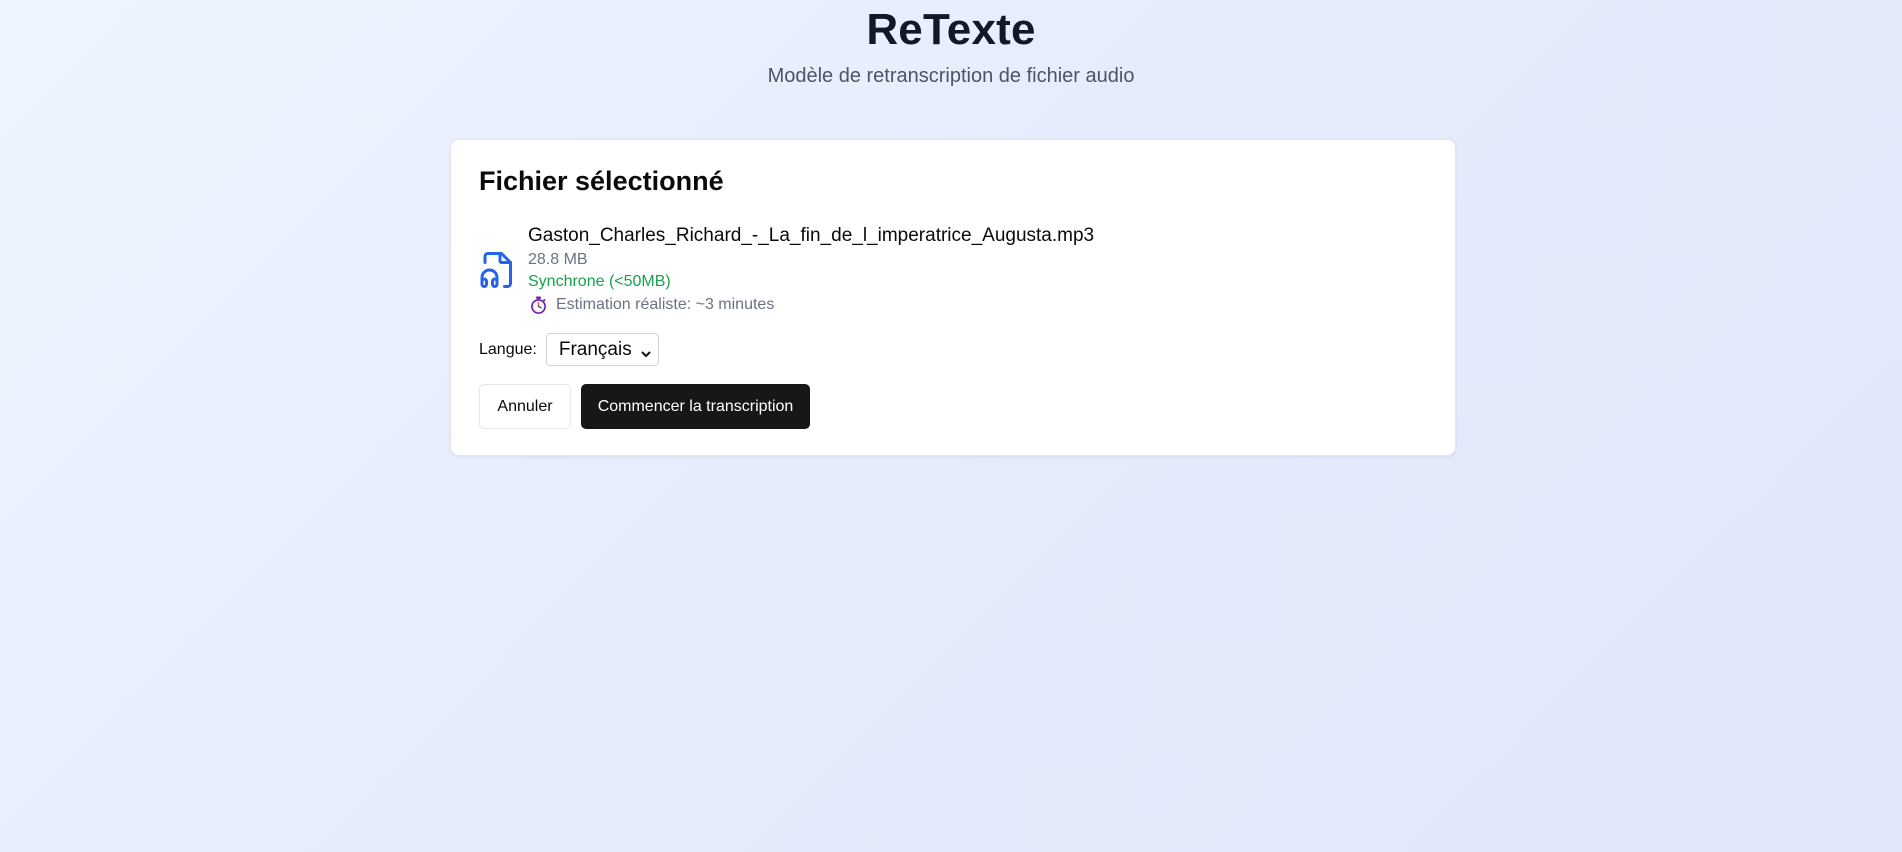  I want to click on language-select-value: Français, so click(595, 349).